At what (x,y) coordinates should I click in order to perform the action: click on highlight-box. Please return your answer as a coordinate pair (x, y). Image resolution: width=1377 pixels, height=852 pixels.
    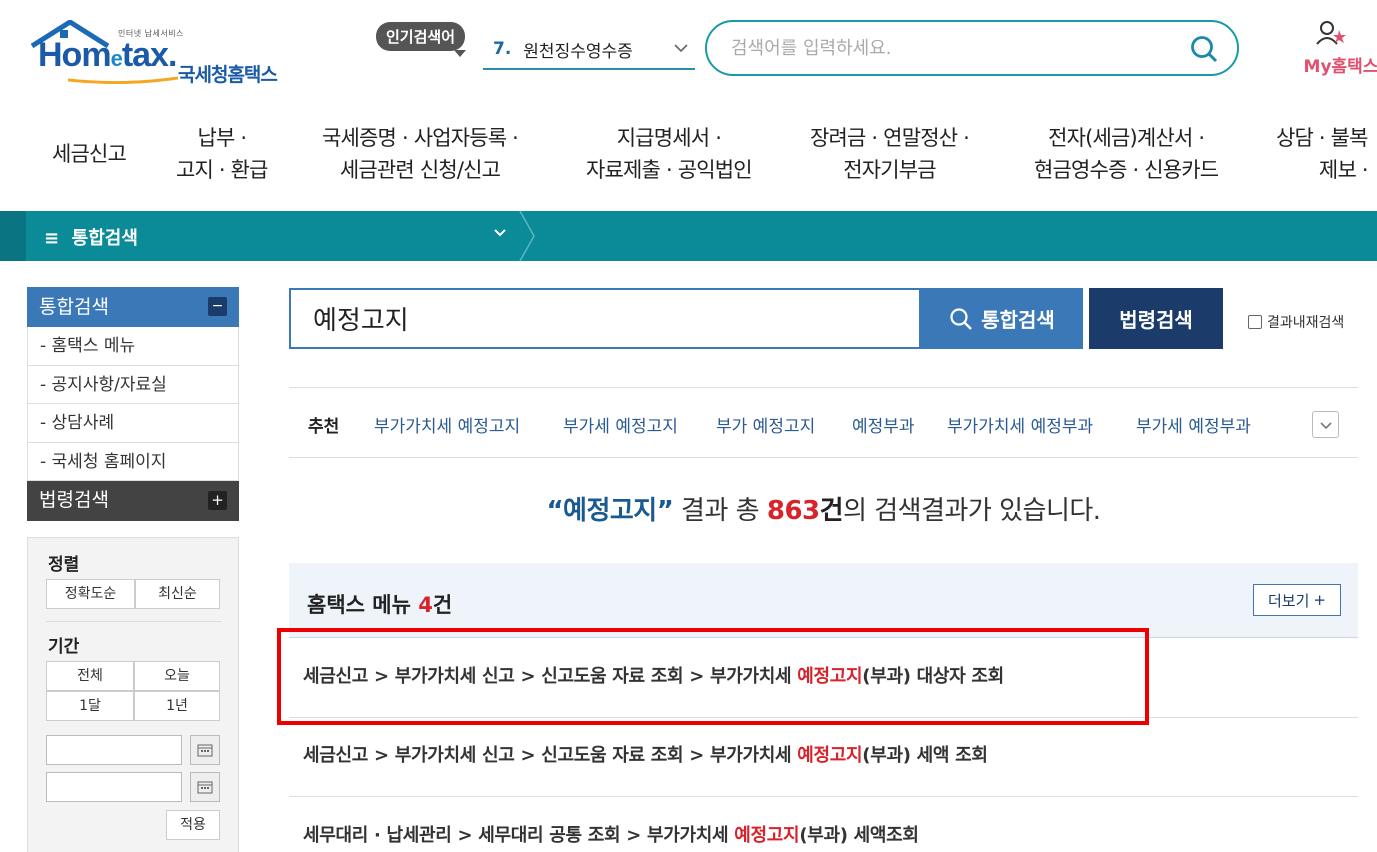
    Looking at the image, I should click on (713, 676).